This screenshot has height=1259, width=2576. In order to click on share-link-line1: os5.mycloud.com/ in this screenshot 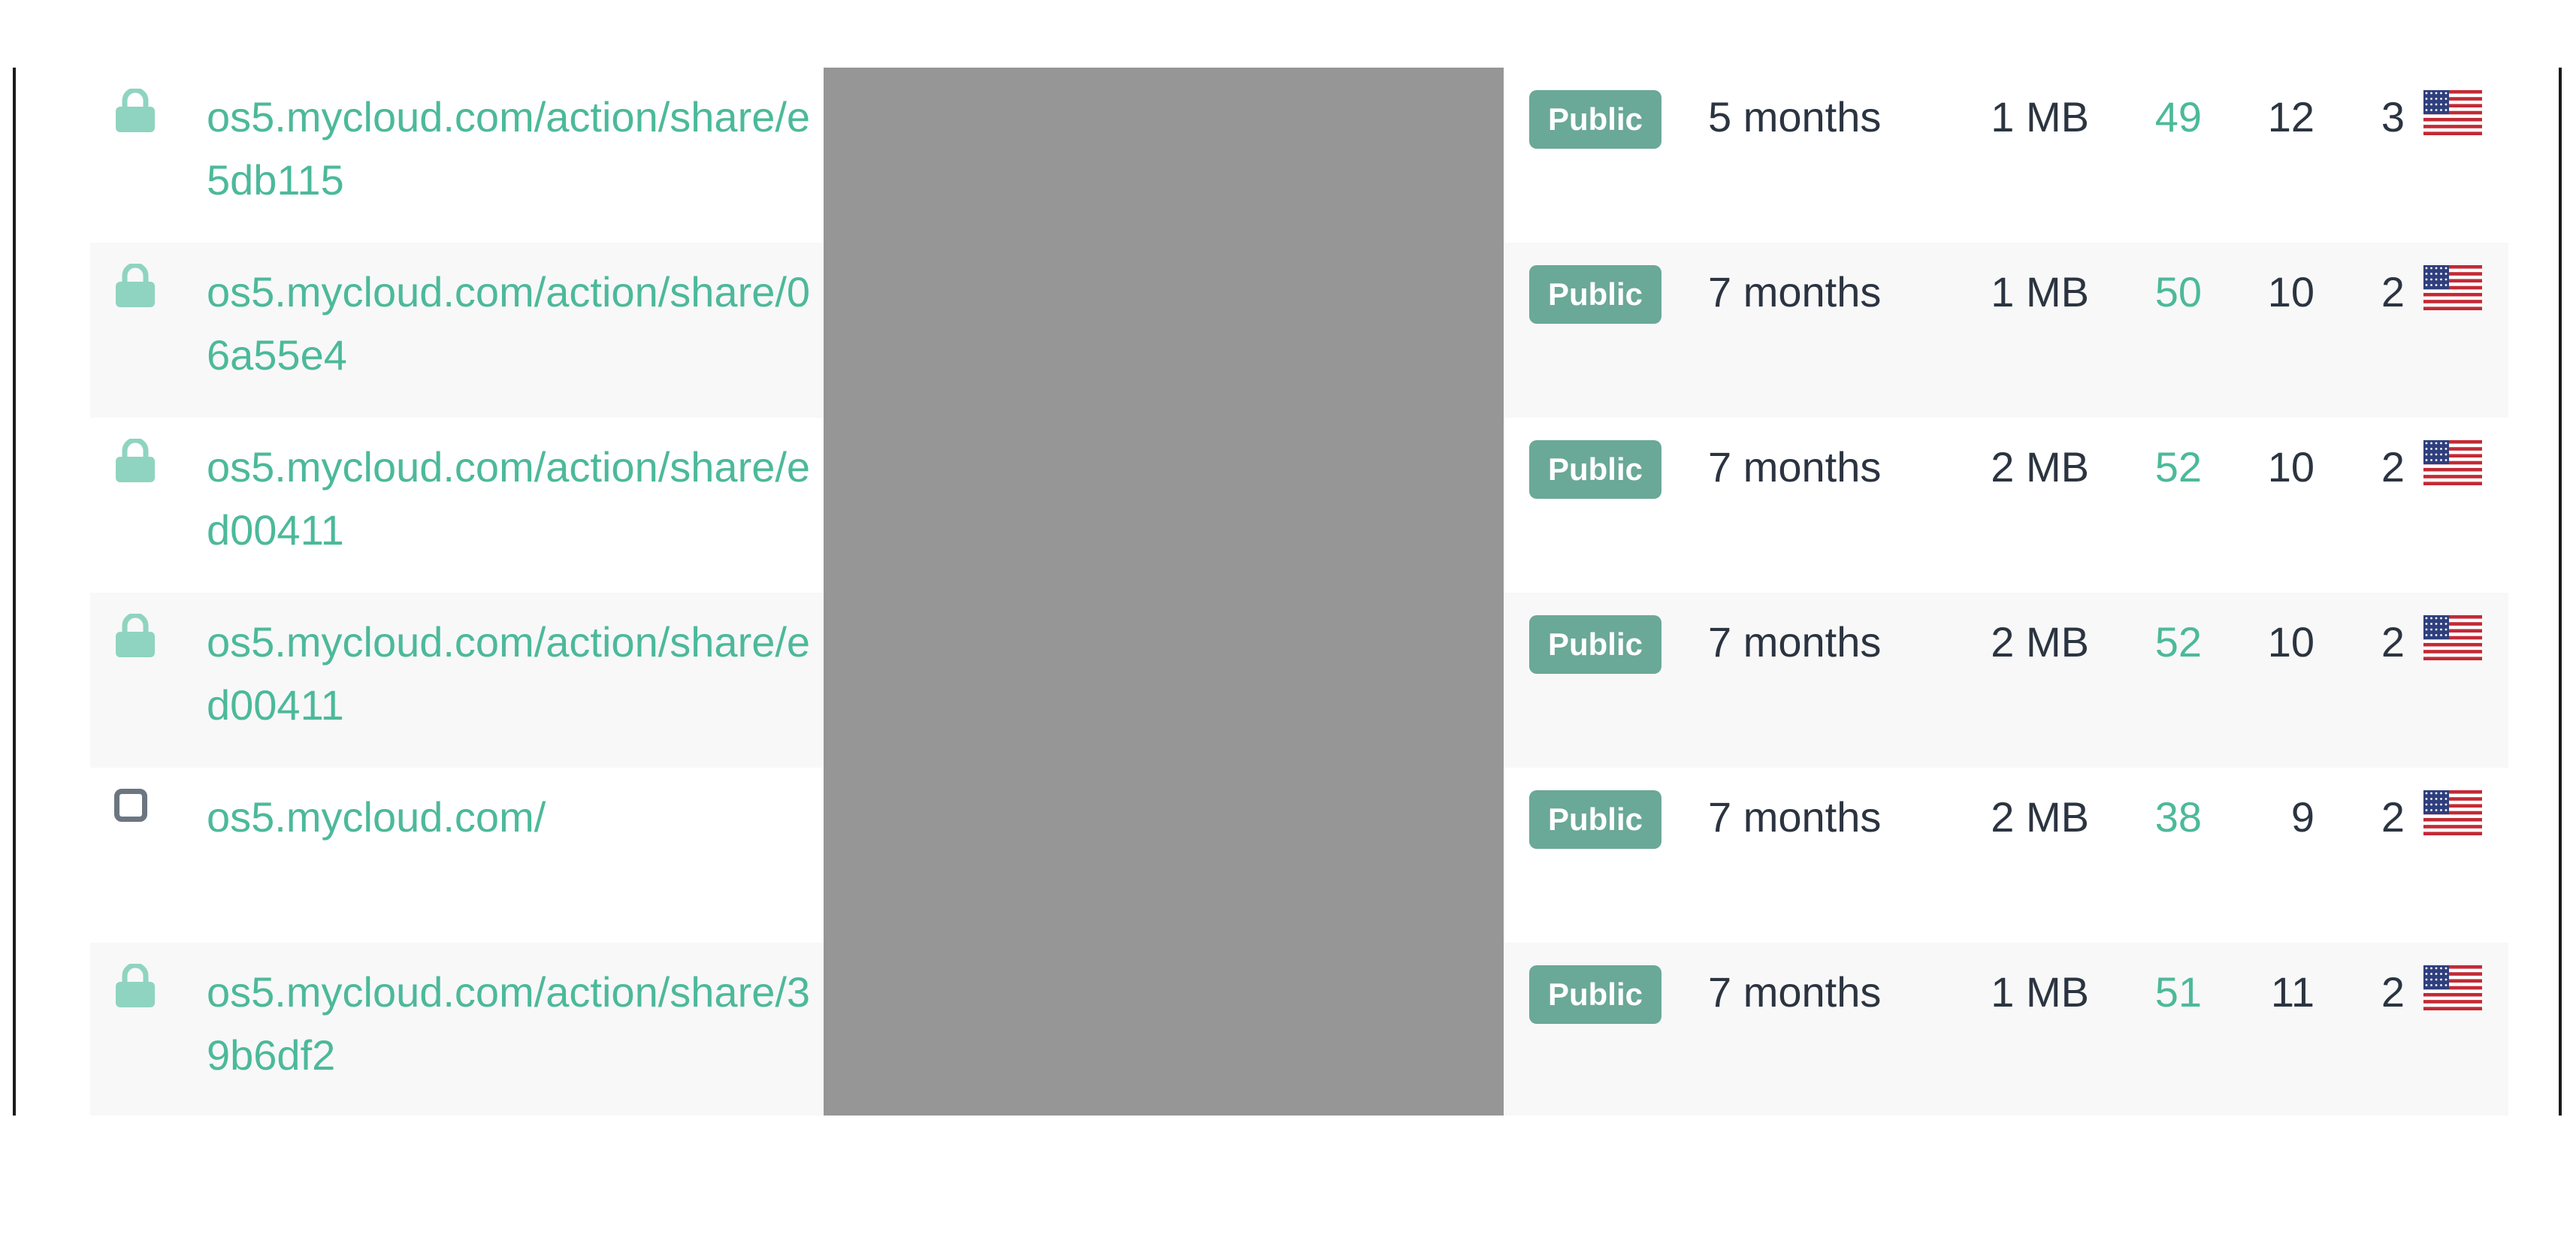, I will do `click(377, 817)`.